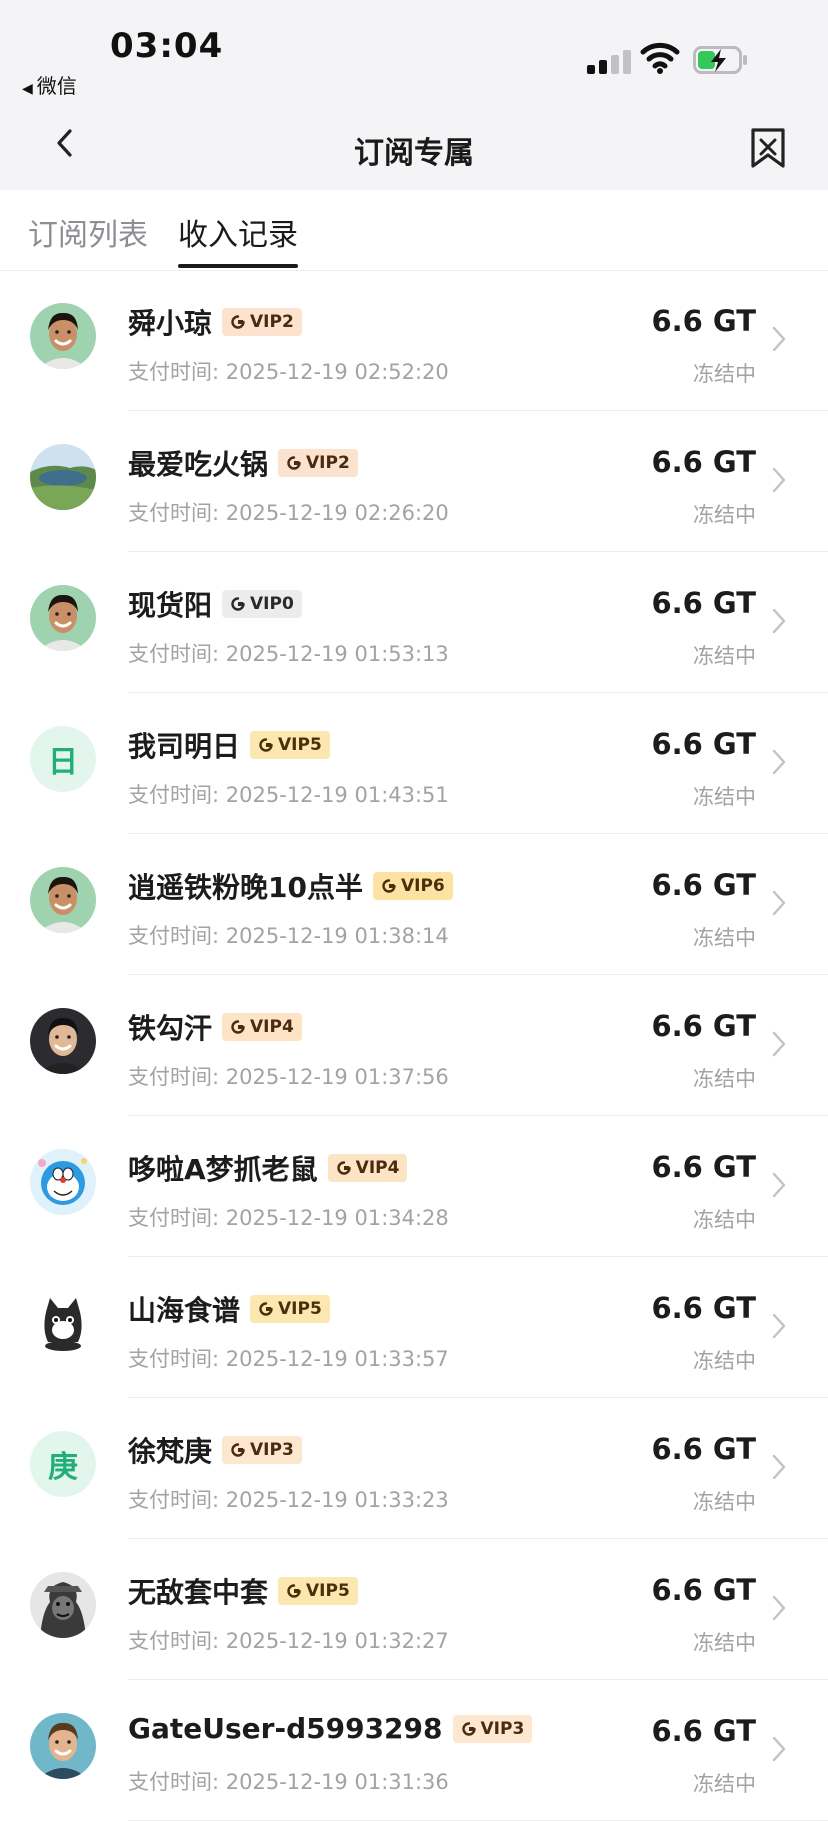 This screenshot has height=1821, width=828. I want to click on subscriber-name: 无敌套中套, so click(198, 1592).